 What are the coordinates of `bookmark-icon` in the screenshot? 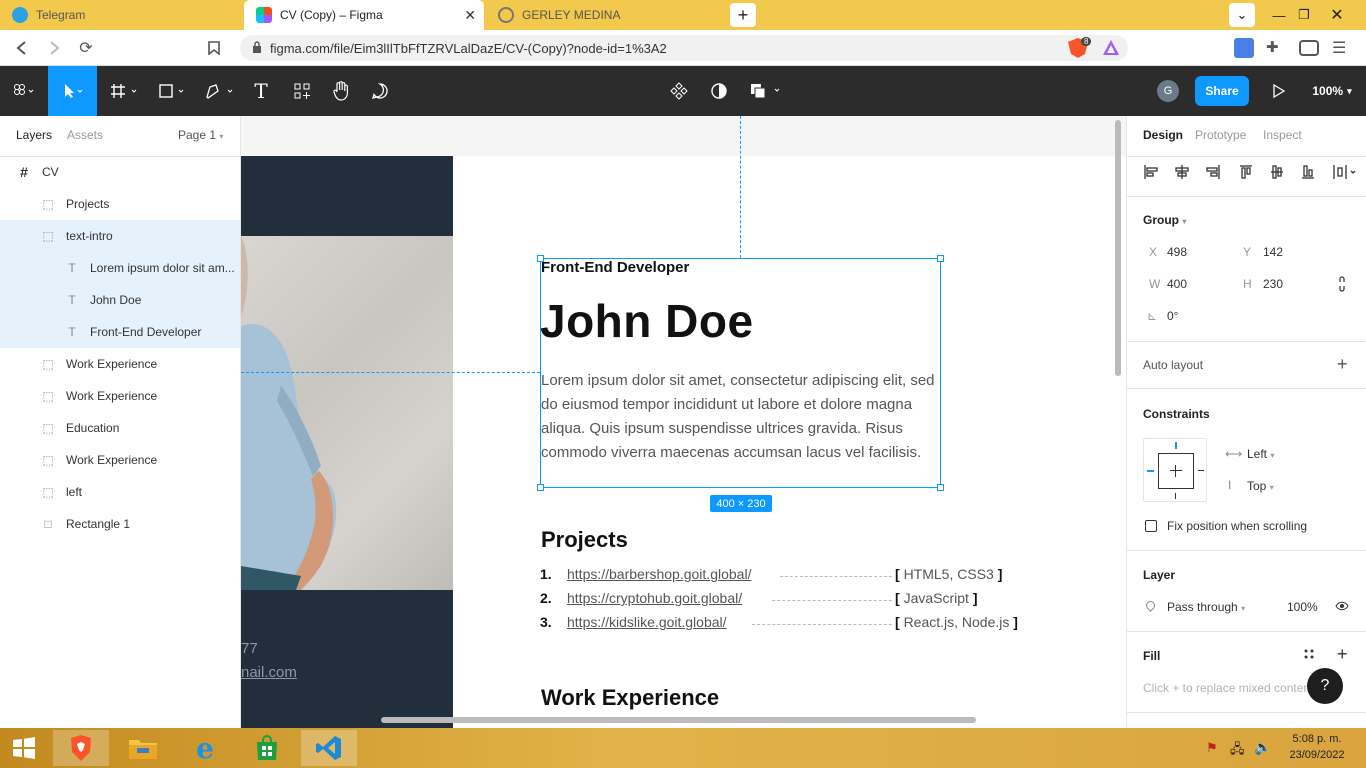 It's located at (214, 48).